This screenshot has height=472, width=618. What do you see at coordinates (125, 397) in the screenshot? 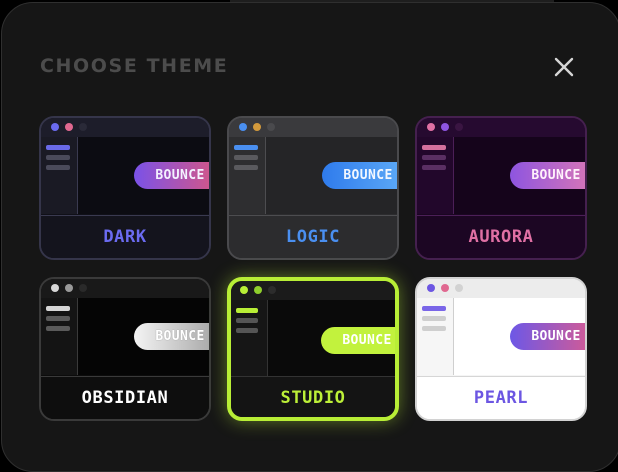
I see `theme-label: OBSIDIAN` at bounding box center [125, 397].